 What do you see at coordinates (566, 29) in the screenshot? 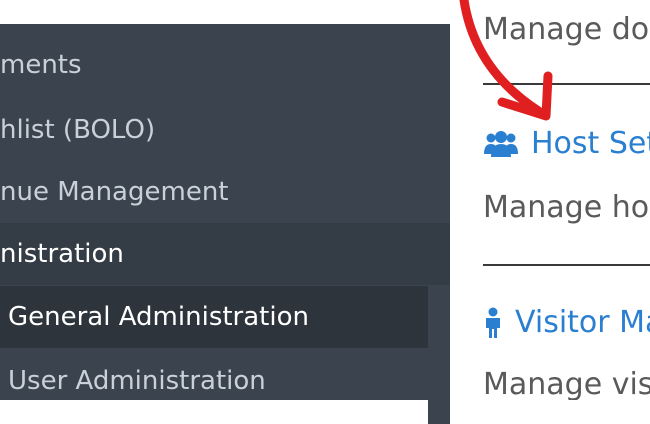
I see `section-description: Manage doc` at bounding box center [566, 29].